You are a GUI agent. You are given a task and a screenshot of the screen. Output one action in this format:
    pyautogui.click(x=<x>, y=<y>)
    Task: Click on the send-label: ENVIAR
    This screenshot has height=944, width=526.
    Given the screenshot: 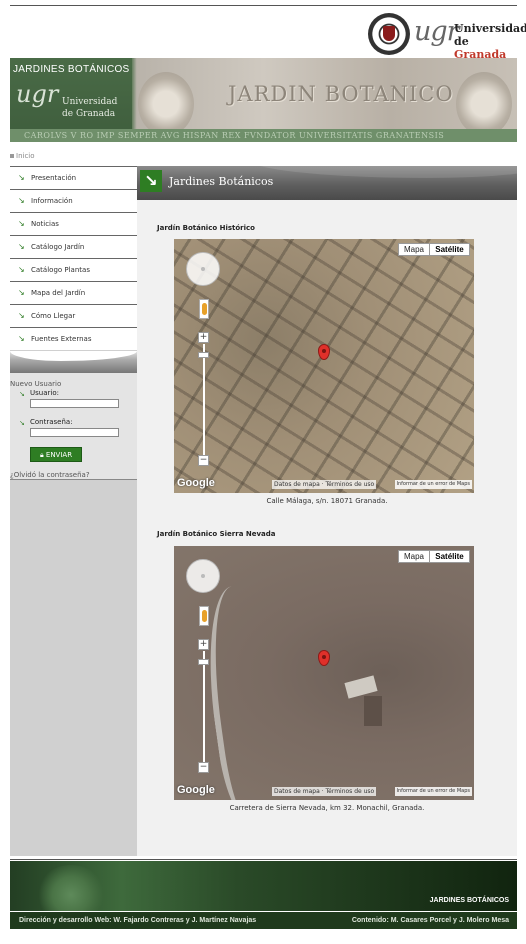 What is the action you would take?
    pyautogui.click(x=59, y=455)
    